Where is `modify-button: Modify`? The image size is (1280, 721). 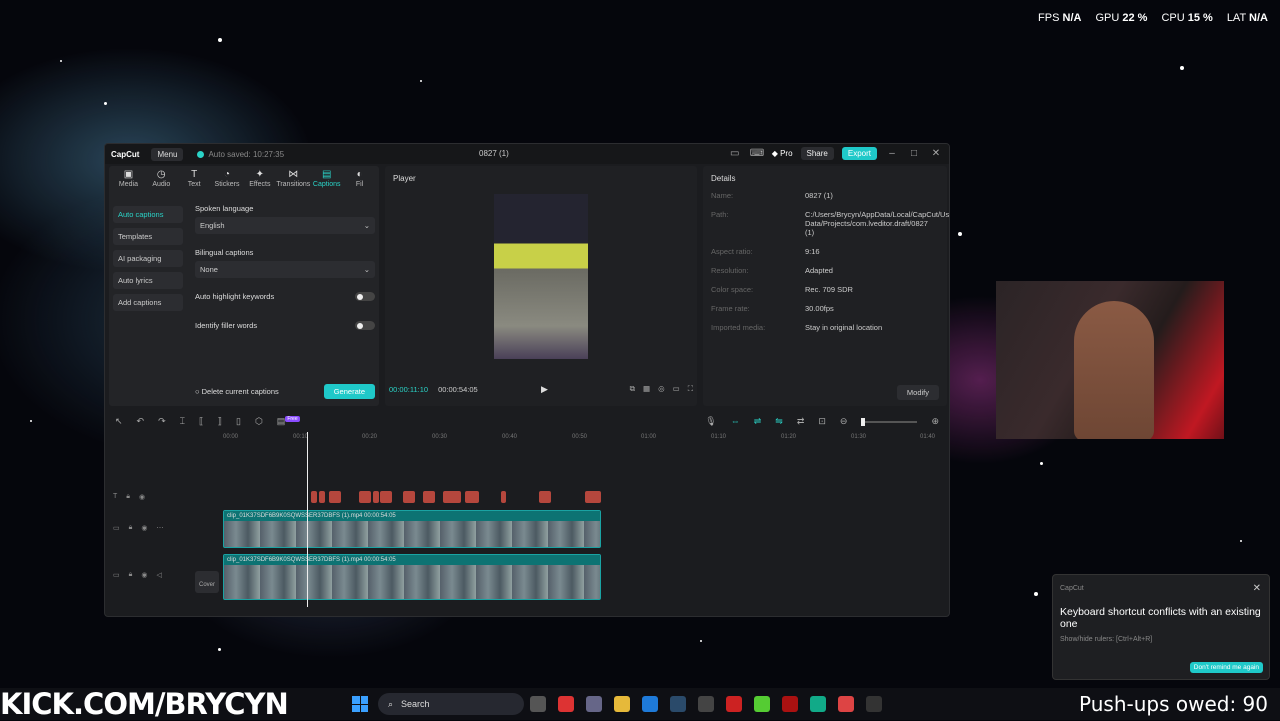 modify-button: Modify is located at coordinates (917, 392).